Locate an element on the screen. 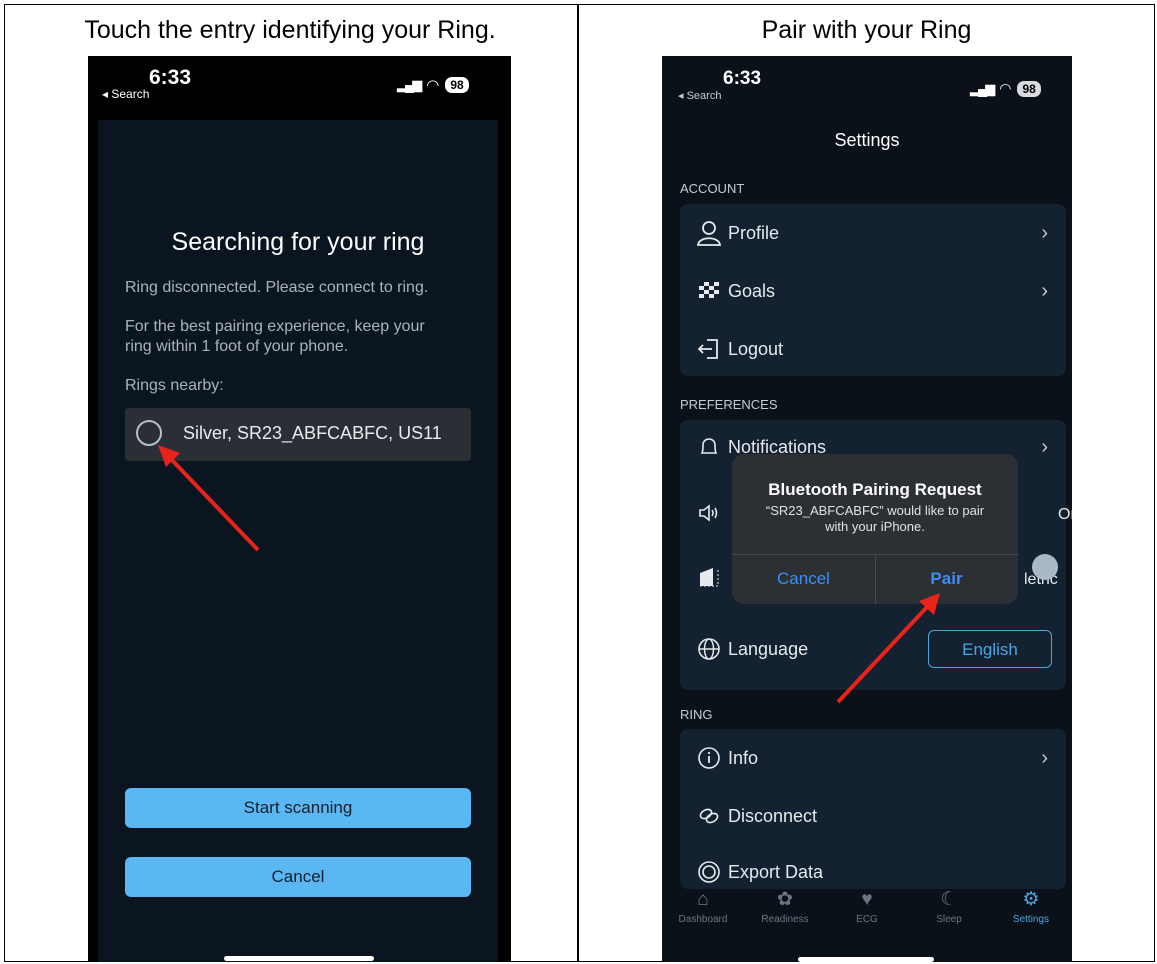 The width and height of the screenshot is (1157, 964). arrow-to-ring-entry is located at coordinates (209, 498).